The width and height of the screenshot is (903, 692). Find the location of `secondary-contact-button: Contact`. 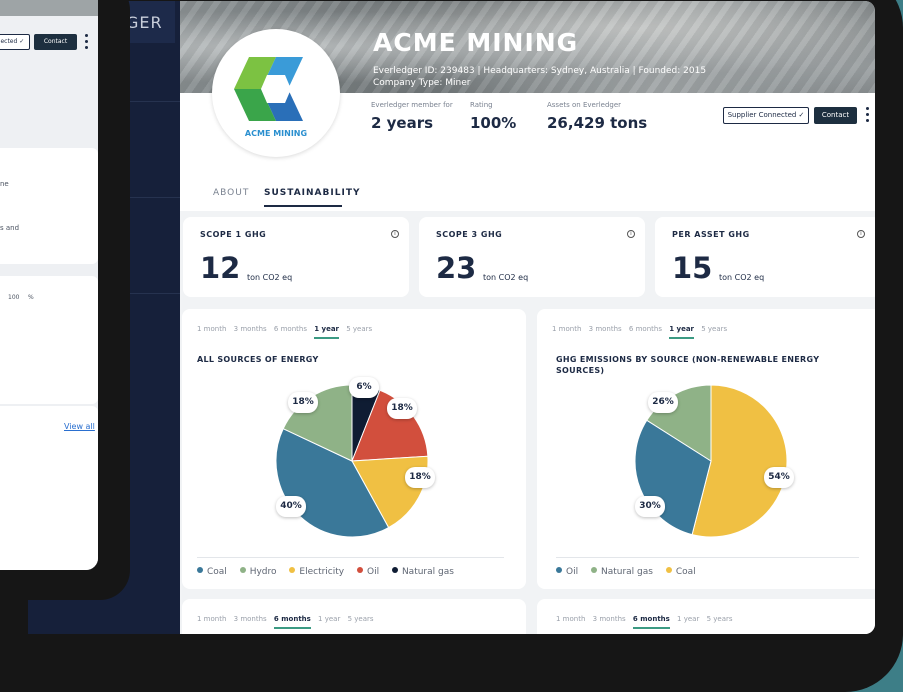

secondary-contact-button: Contact is located at coordinates (55, 42).